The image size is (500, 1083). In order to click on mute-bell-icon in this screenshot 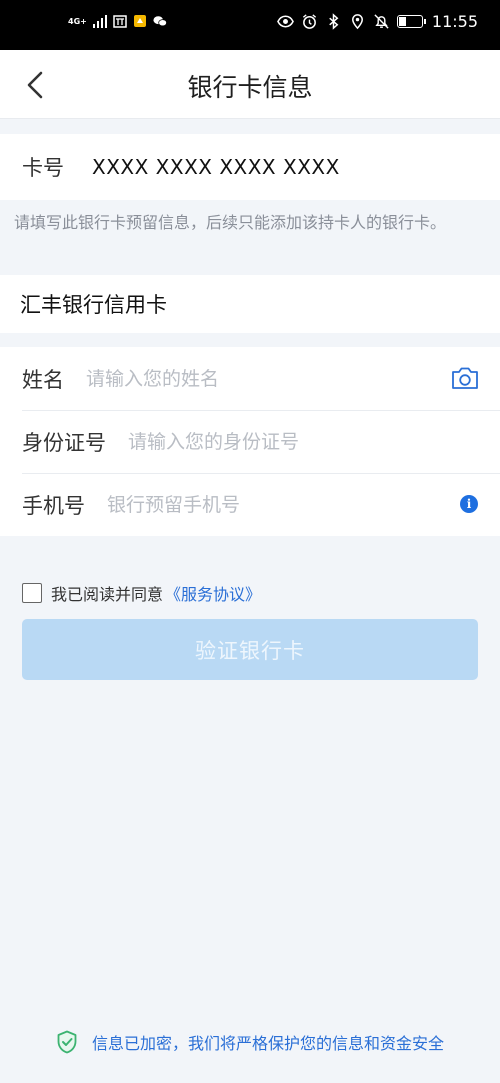, I will do `click(381, 21)`.